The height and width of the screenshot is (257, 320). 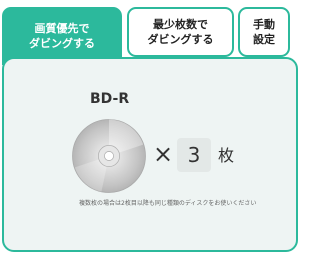 What do you see at coordinates (264, 24) in the screenshot?
I see `tab-manual-line1: 手動` at bounding box center [264, 24].